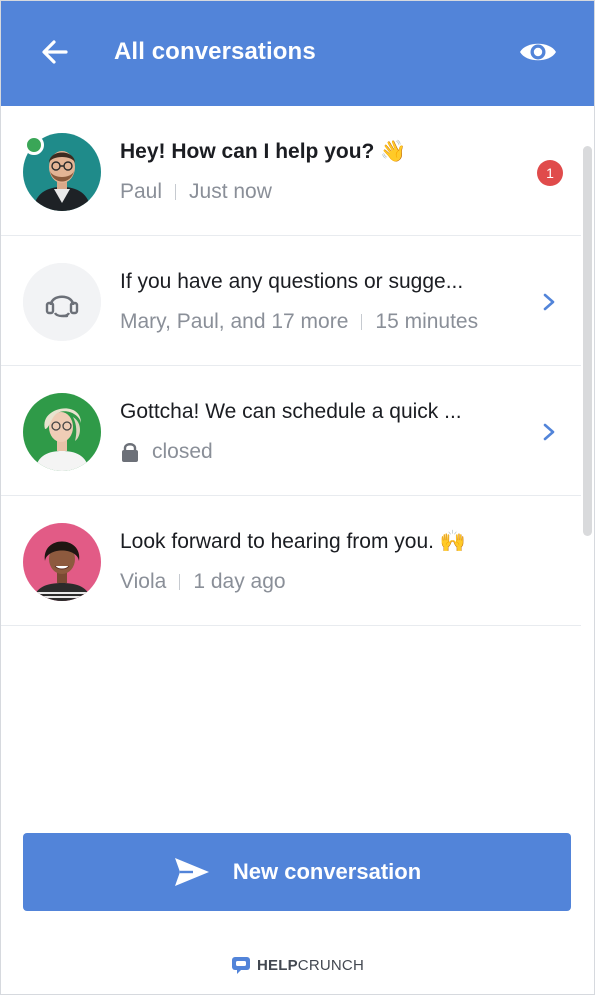 The width and height of the screenshot is (595, 995). I want to click on send-icon, so click(191, 872).